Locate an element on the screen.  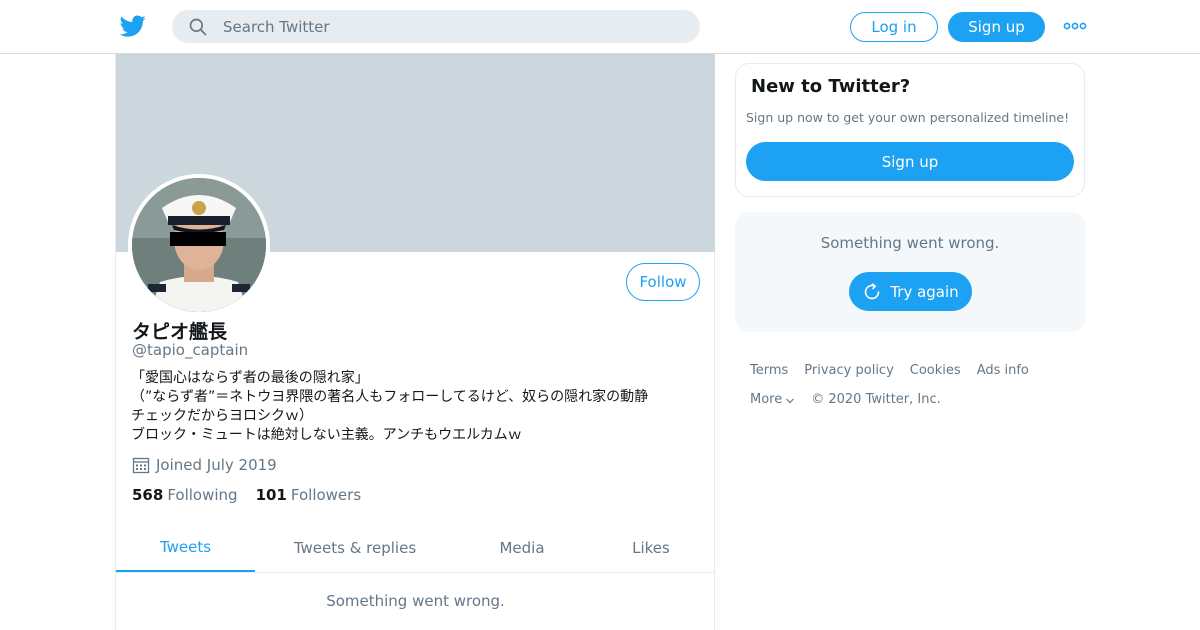
joined-text: Joined July 2019 is located at coordinates (216, 465).